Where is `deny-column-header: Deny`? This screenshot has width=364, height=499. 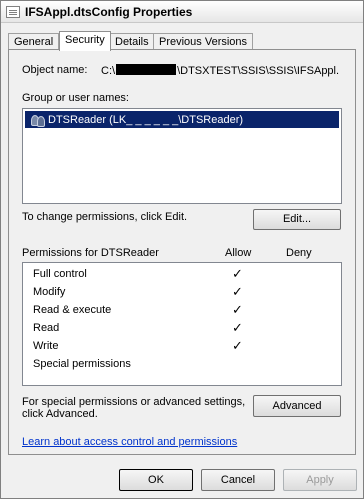 deny-column-header: Deny is located at coordinates (299, 253).